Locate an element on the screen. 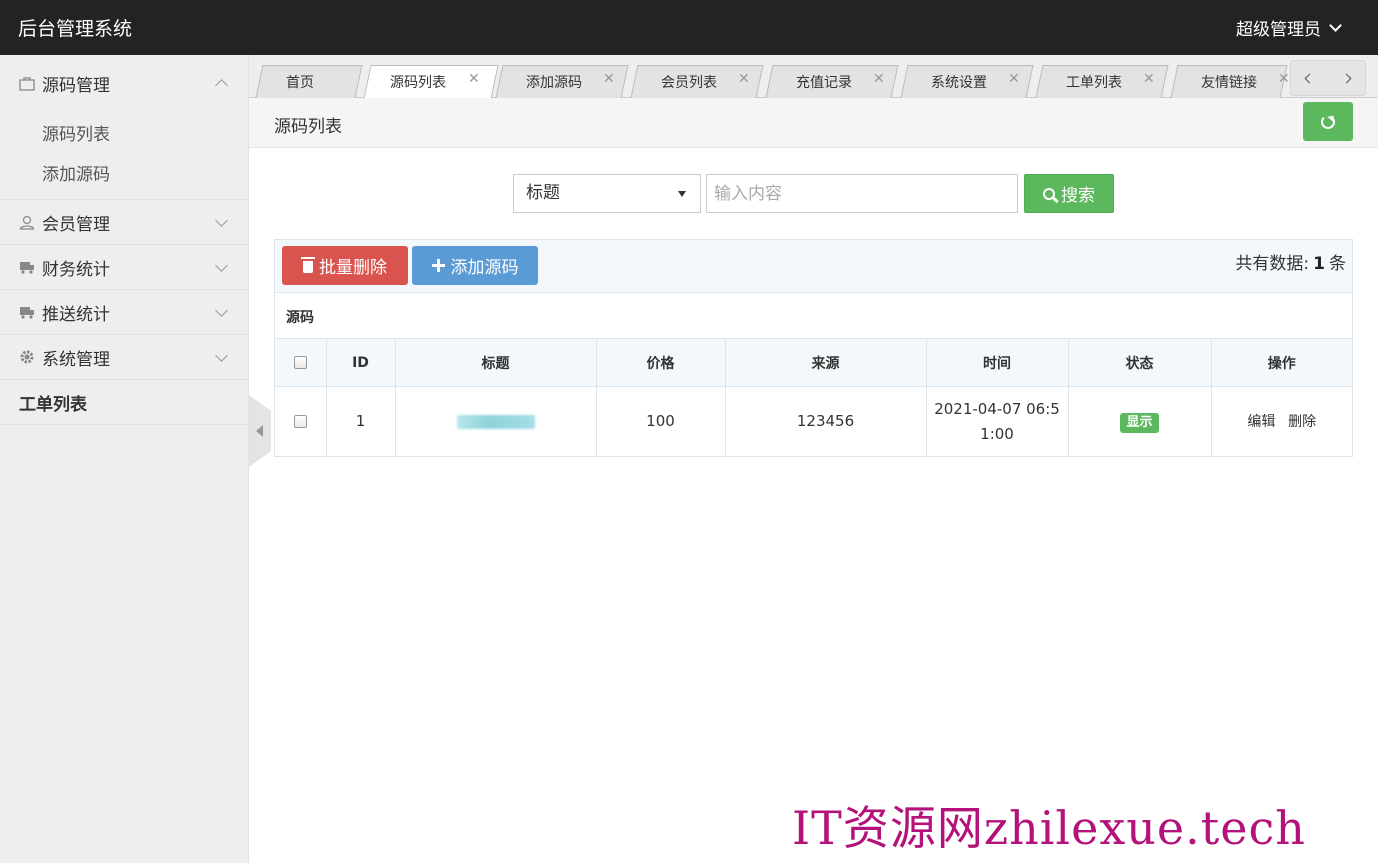 This screenshot has width=1378, height=863. cell-title is located at coordinates (496, 421).